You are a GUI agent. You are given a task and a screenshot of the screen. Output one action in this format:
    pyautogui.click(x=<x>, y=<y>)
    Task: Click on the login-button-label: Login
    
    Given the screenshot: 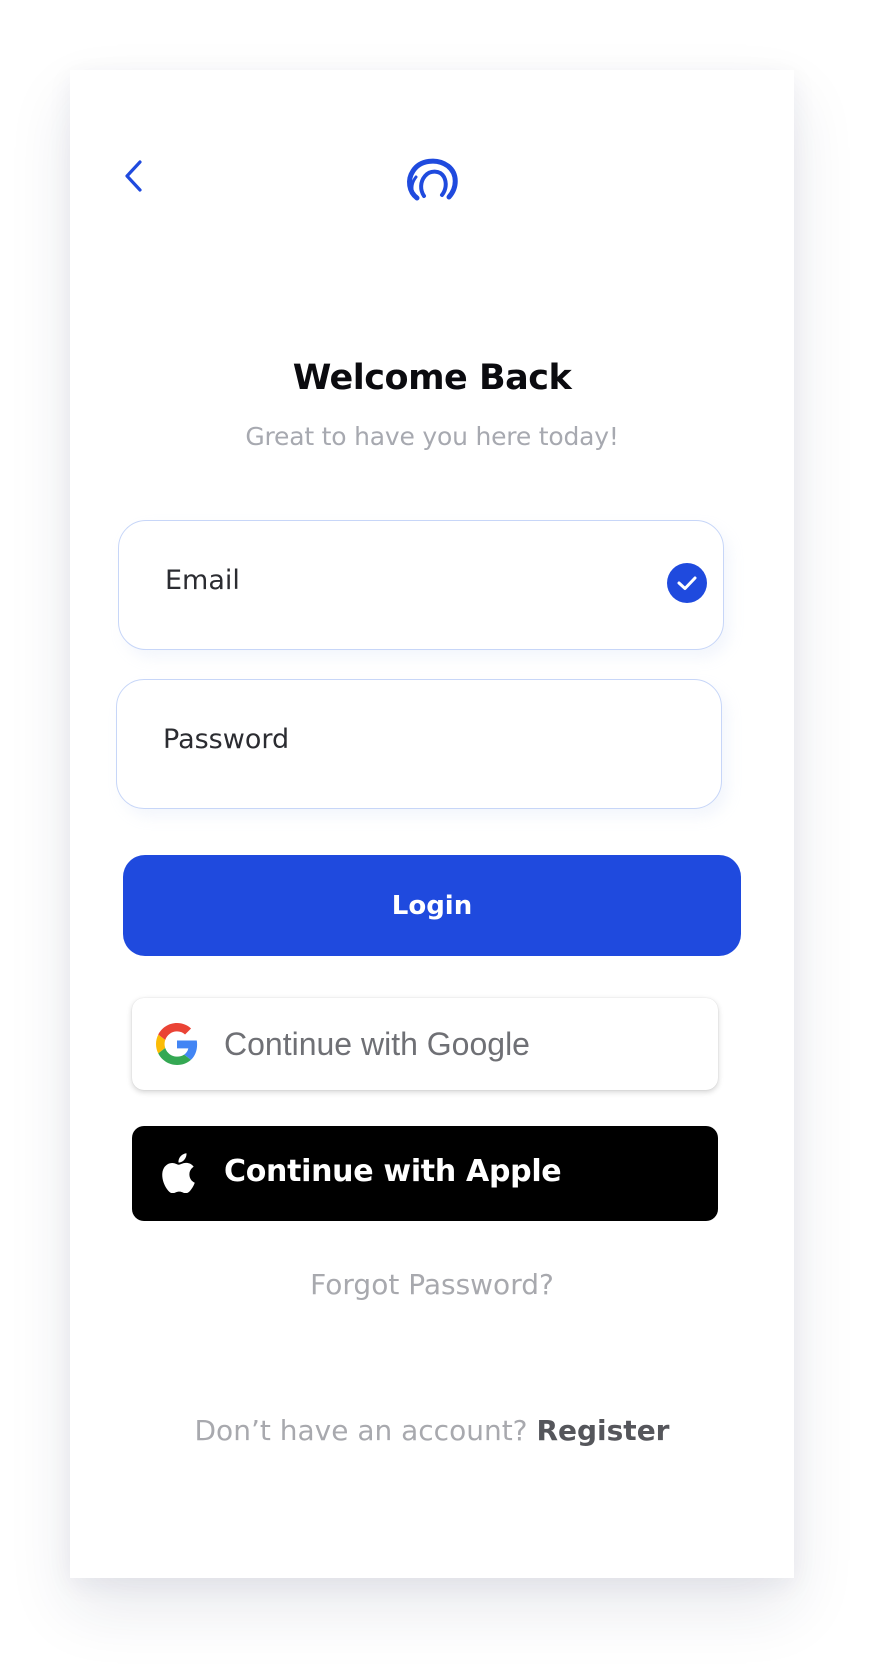 What is the action you would take?
    pyautogui.click(x=432, y=905)
    